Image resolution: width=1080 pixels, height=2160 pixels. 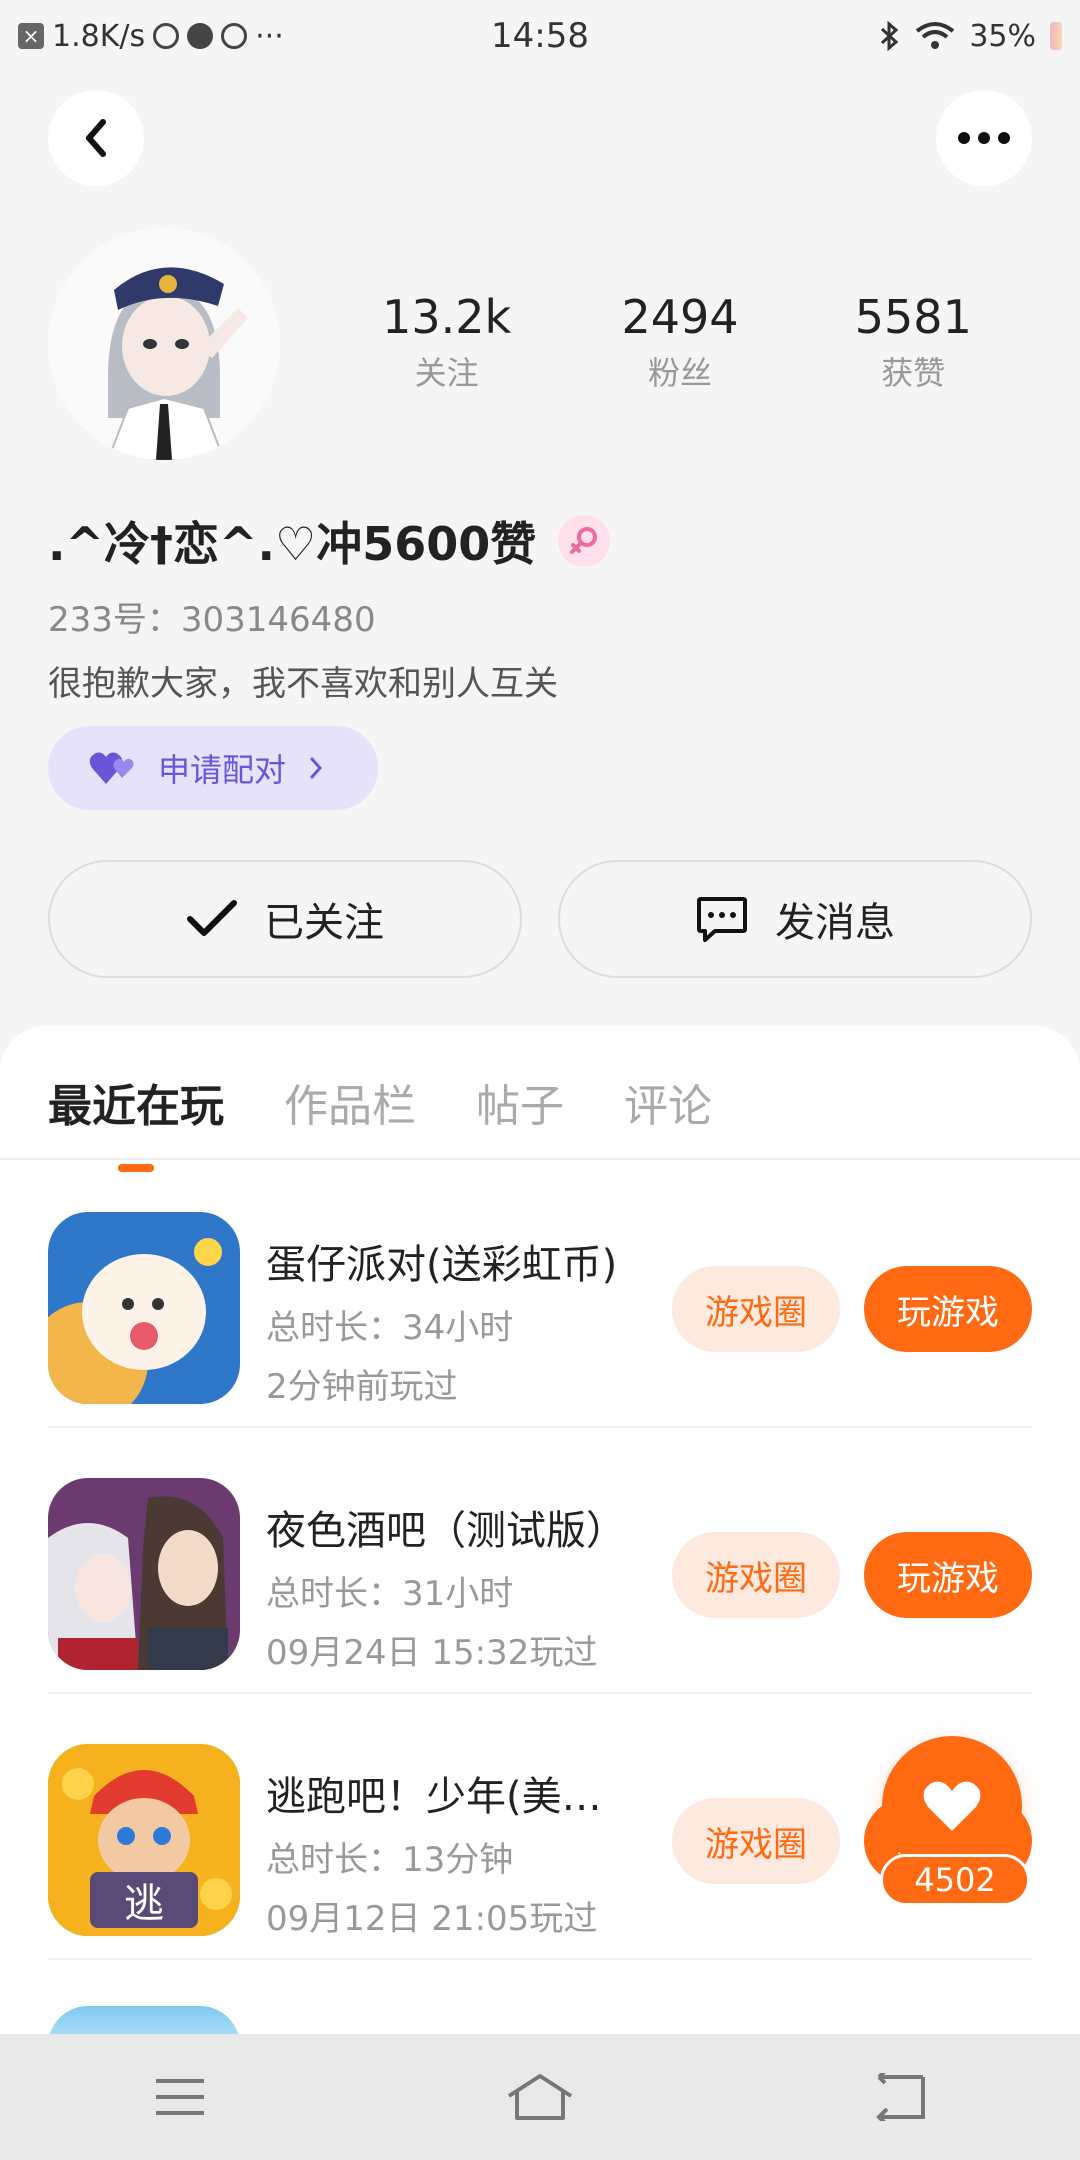 I want to click on menu-icon, so click(x=180, y=2097).